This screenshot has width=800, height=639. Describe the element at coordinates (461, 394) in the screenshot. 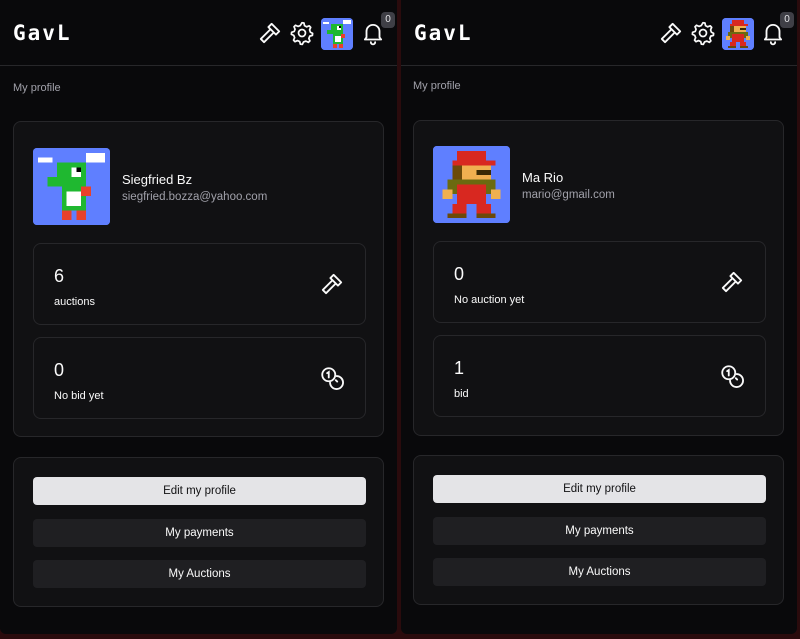

I see `bids-label: bid` at that location.